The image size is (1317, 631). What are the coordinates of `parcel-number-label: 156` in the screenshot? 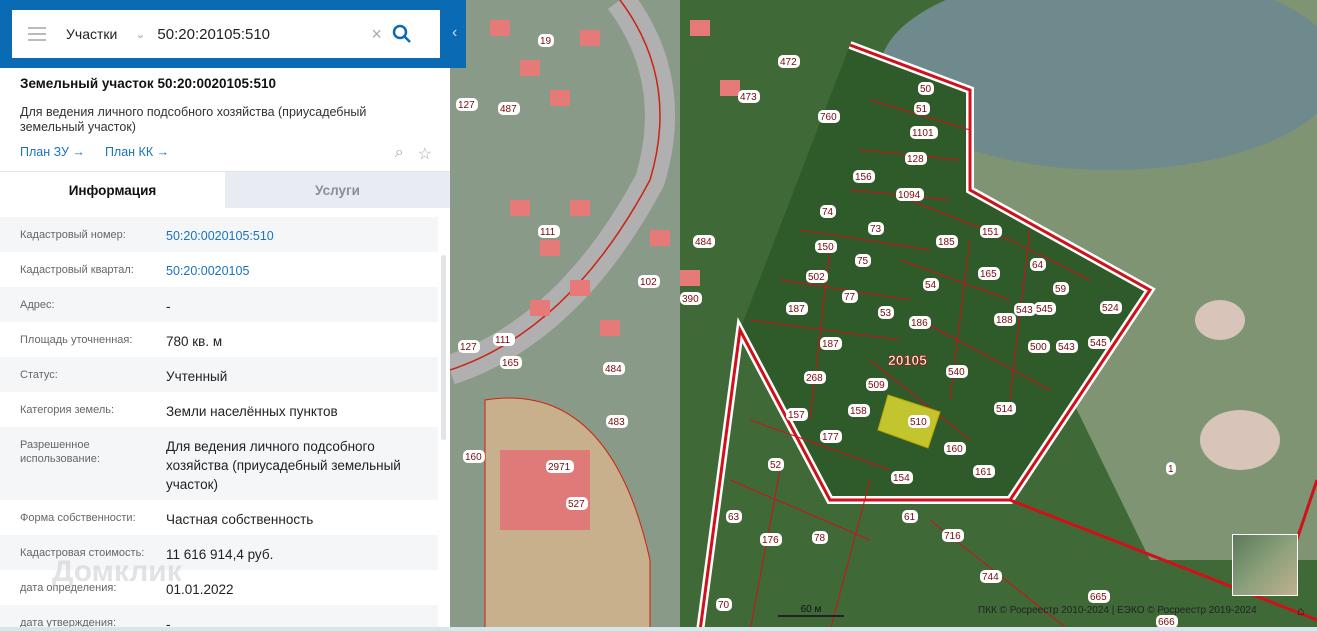 It's located at (863, 177).